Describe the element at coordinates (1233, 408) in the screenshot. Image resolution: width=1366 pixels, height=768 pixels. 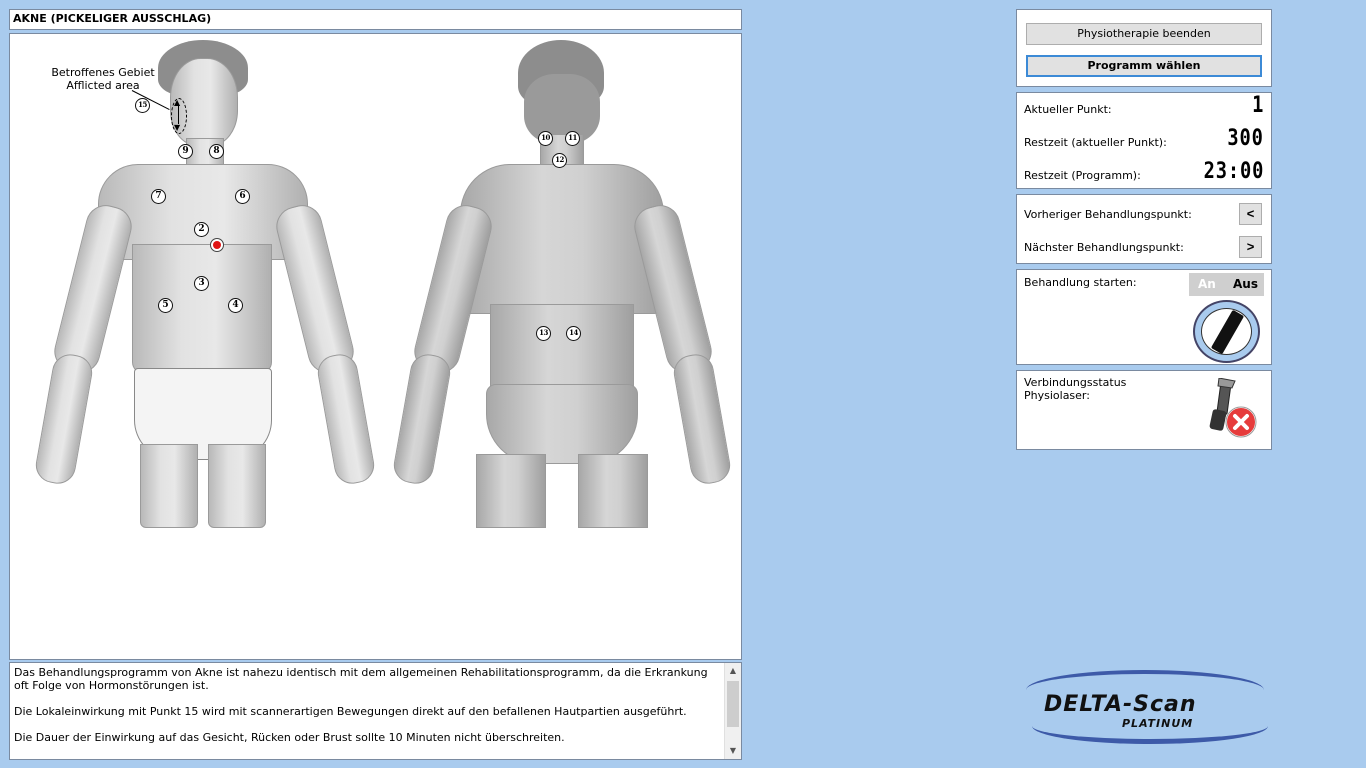
I see `laser-disconnected-icon` at that location.